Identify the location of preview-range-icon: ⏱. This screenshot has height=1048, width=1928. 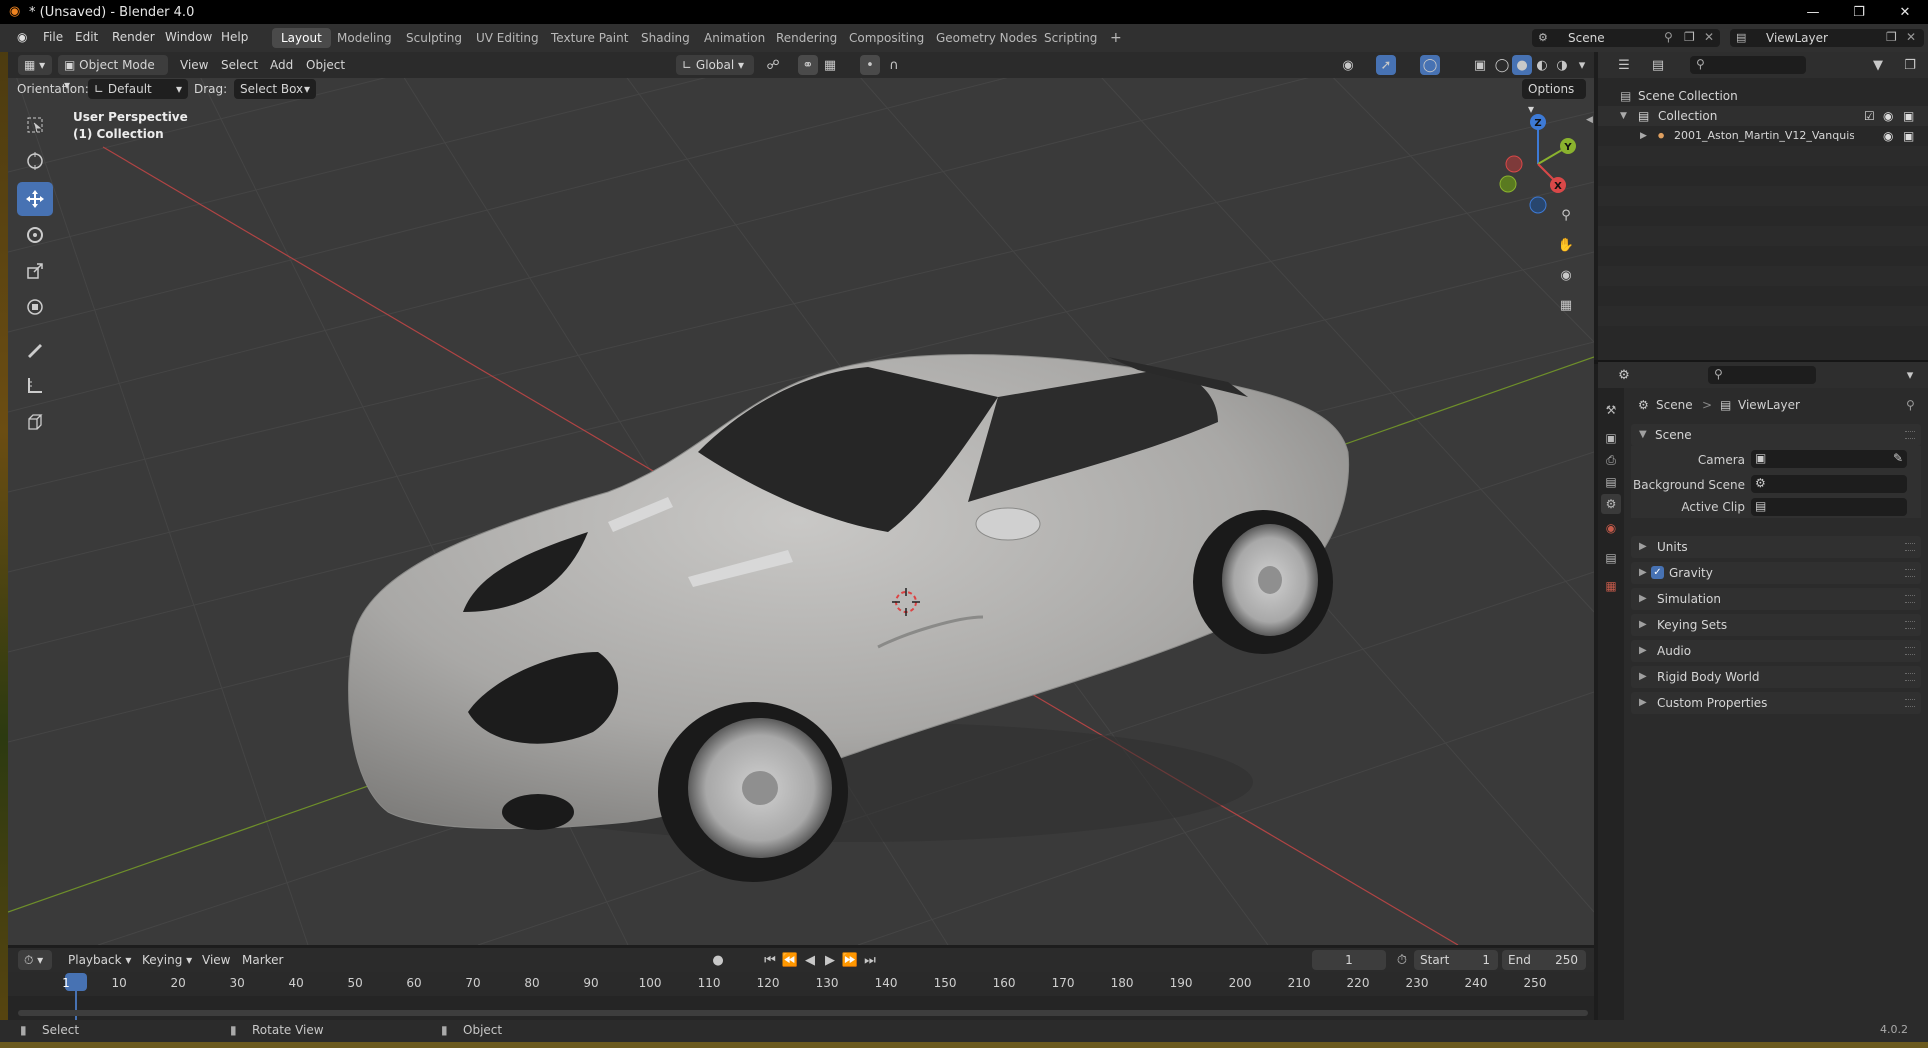
(1402, 960).